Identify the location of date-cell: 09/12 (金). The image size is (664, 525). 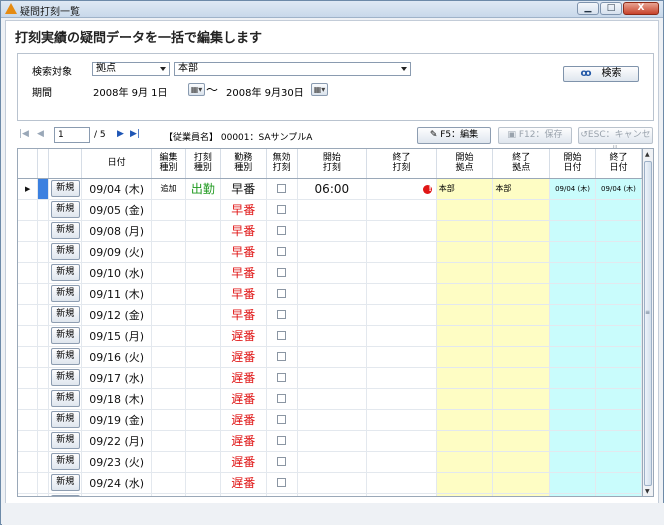
(117, 315).